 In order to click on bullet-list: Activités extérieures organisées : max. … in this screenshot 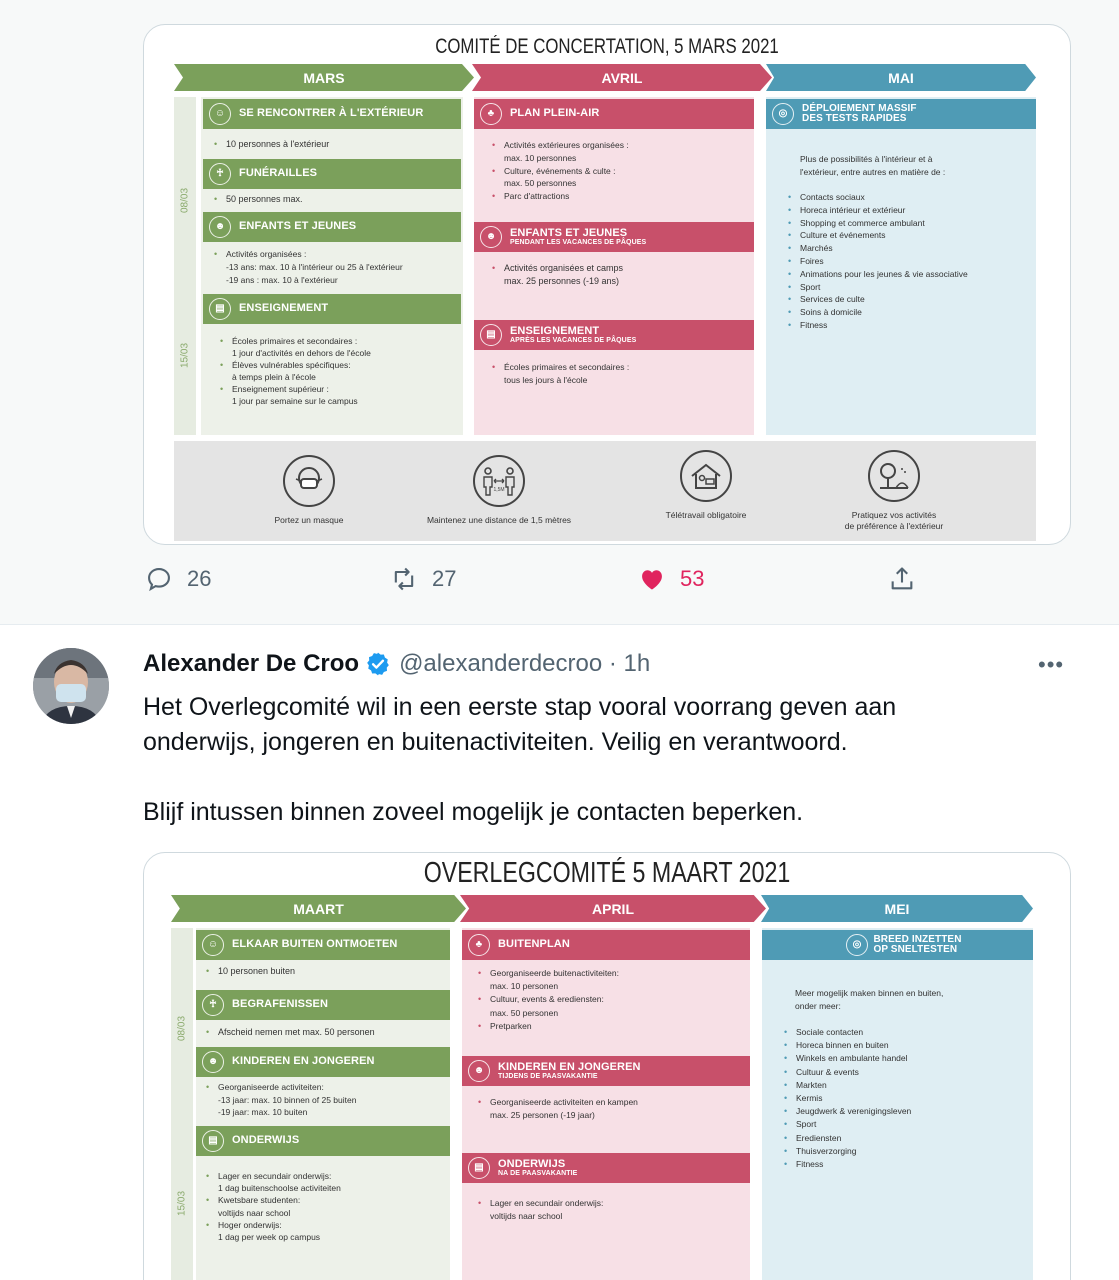, I will do `click(619, 171)`.